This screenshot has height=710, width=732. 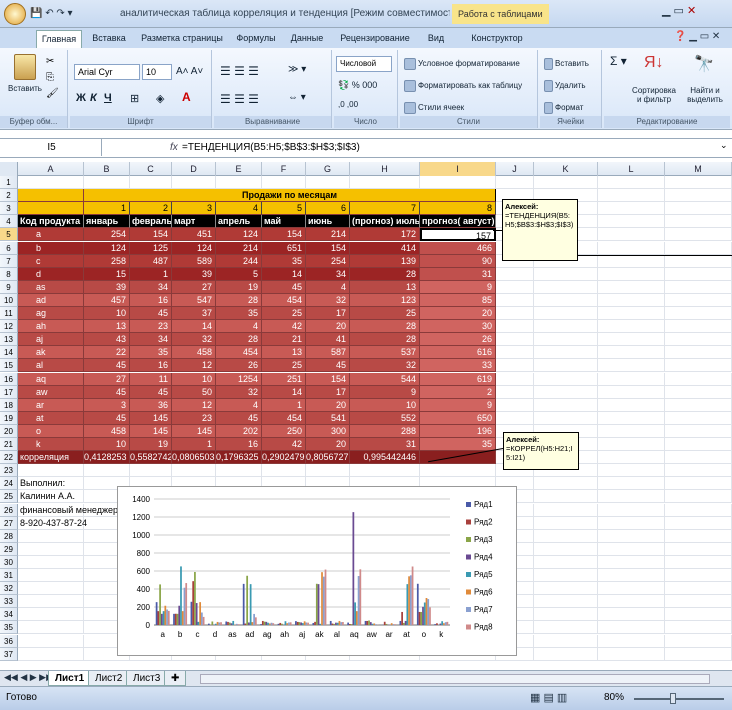 What do you see at coordinates (239, 327) in the screenshot?
I see `cell: 4` at bounding box center [239, 327].